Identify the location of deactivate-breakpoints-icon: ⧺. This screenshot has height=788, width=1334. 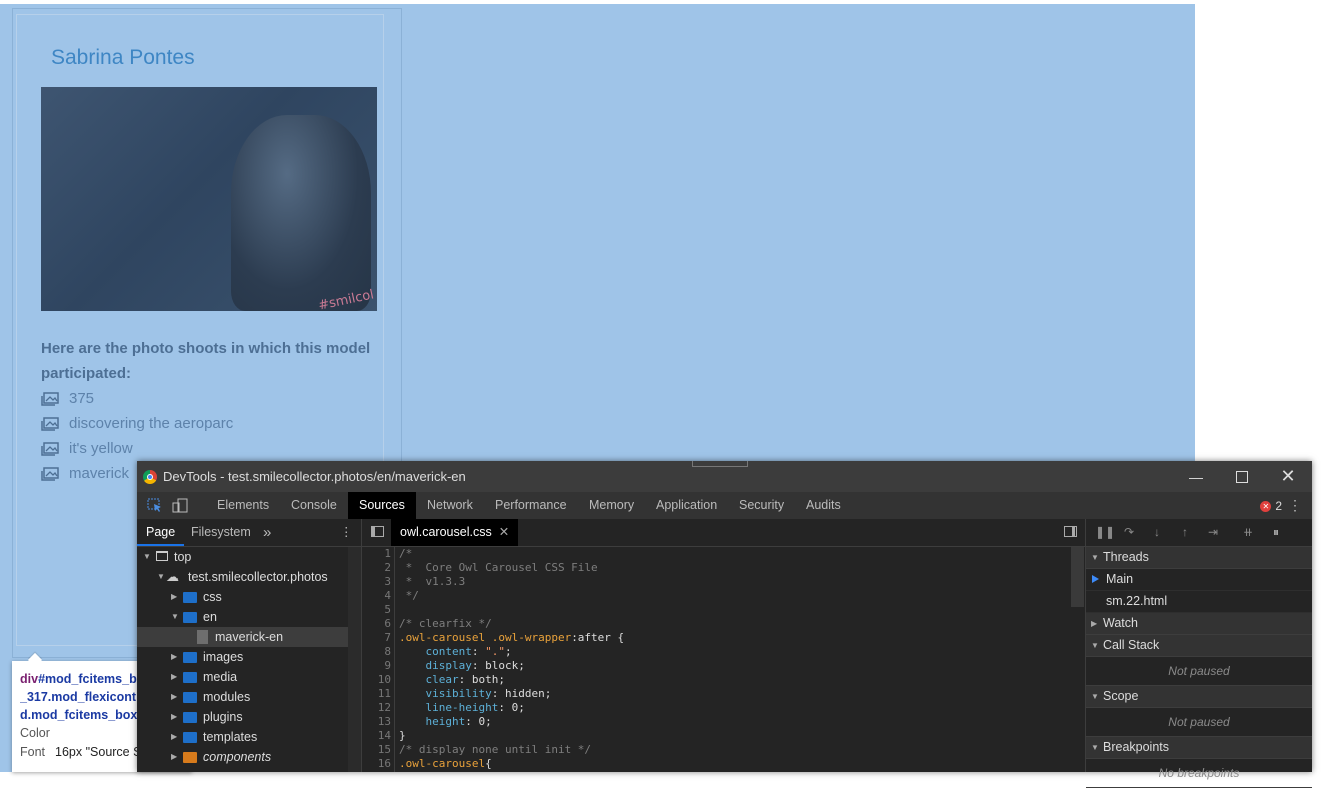
(1248, 532).